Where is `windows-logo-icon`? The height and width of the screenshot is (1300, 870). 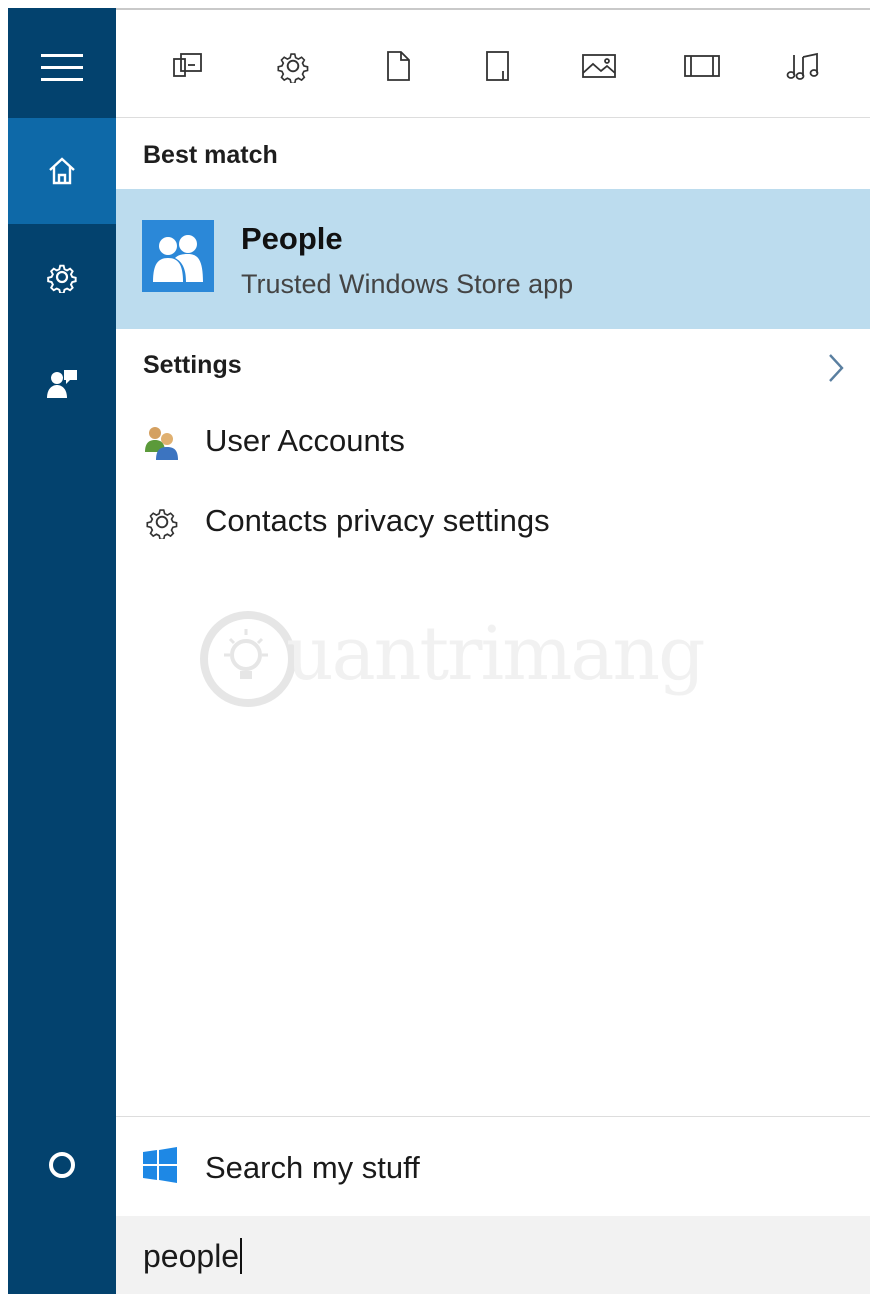 windows-logo-icon is located at coordinates (160, 1165).